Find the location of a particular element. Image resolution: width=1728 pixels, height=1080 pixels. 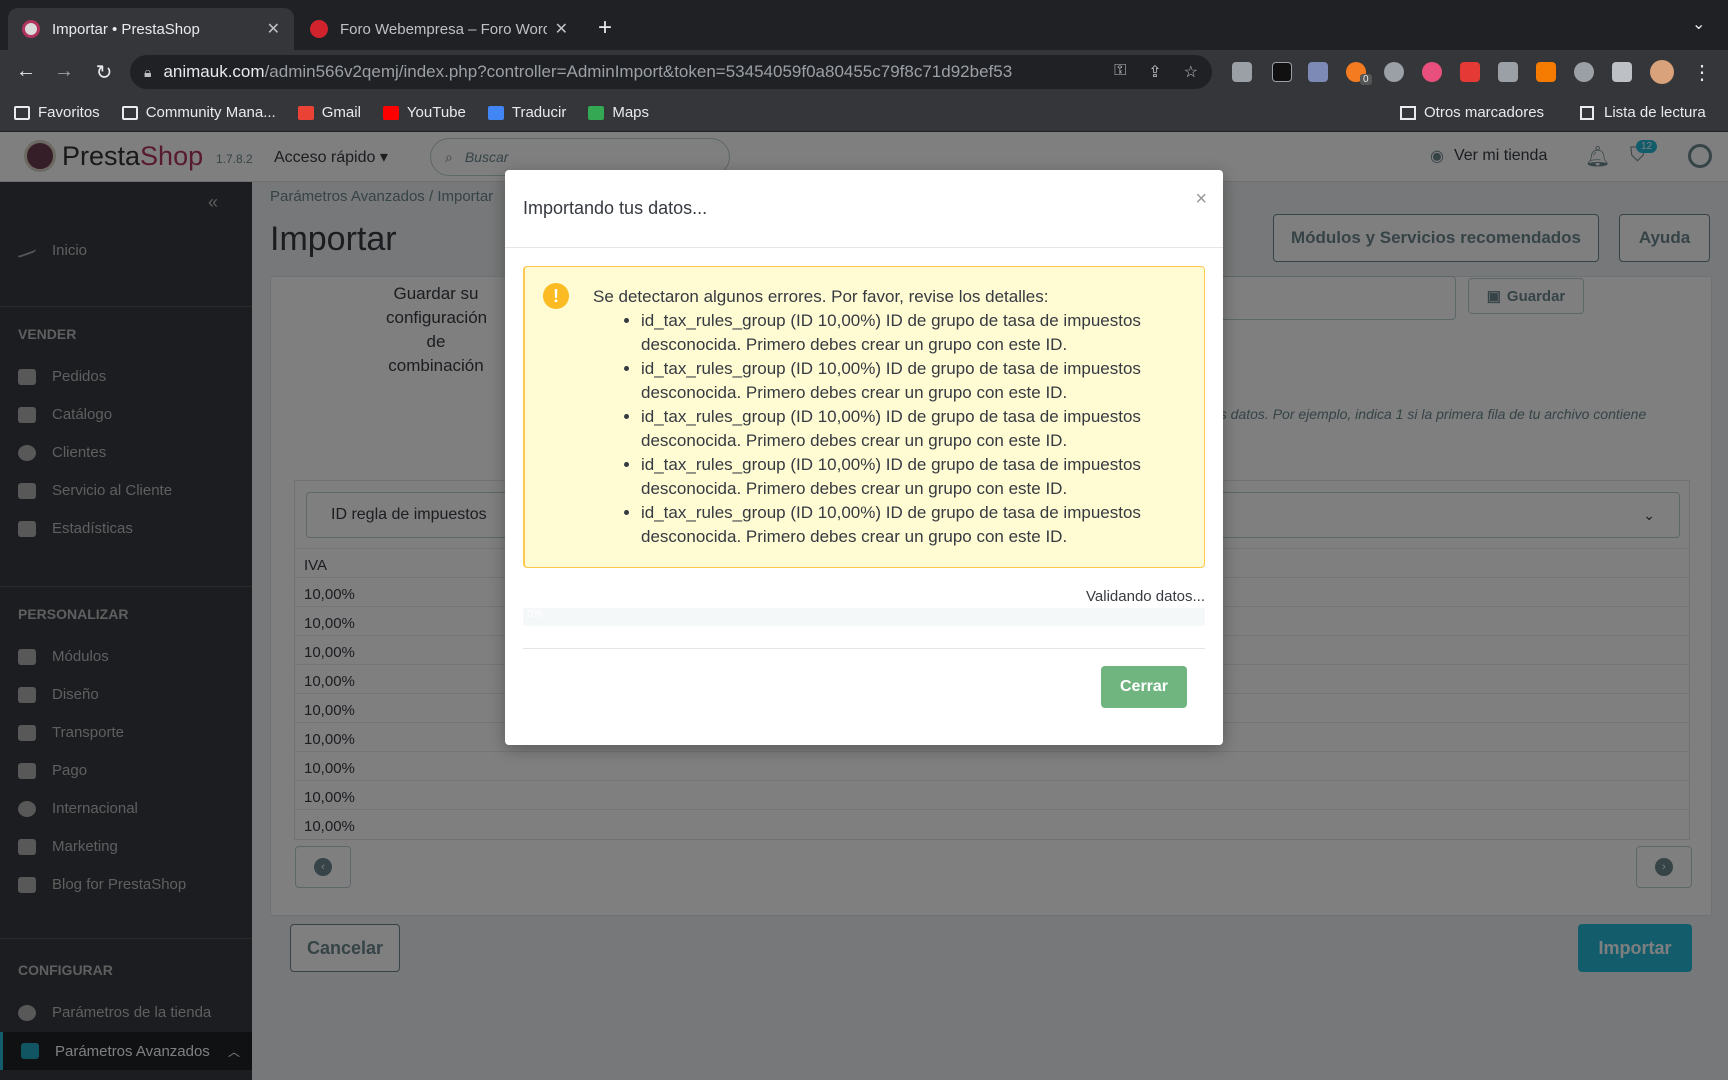

pen-extension-icon is located at coordinates (1282, 72).